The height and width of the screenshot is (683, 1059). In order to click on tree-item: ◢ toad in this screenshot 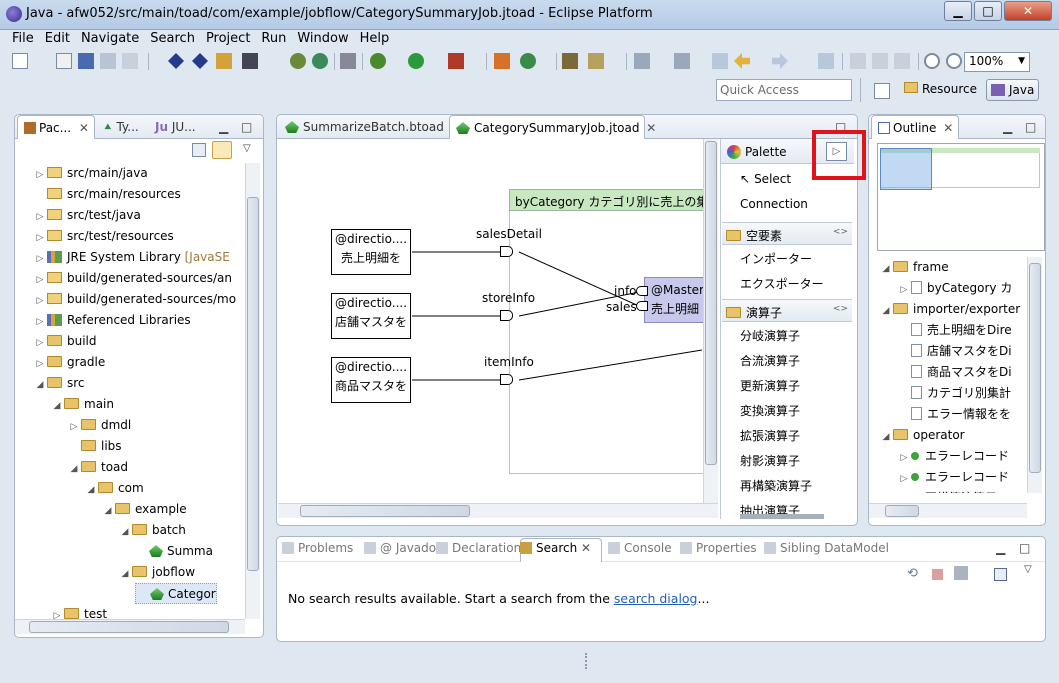, I will do `click(98, 467)`.